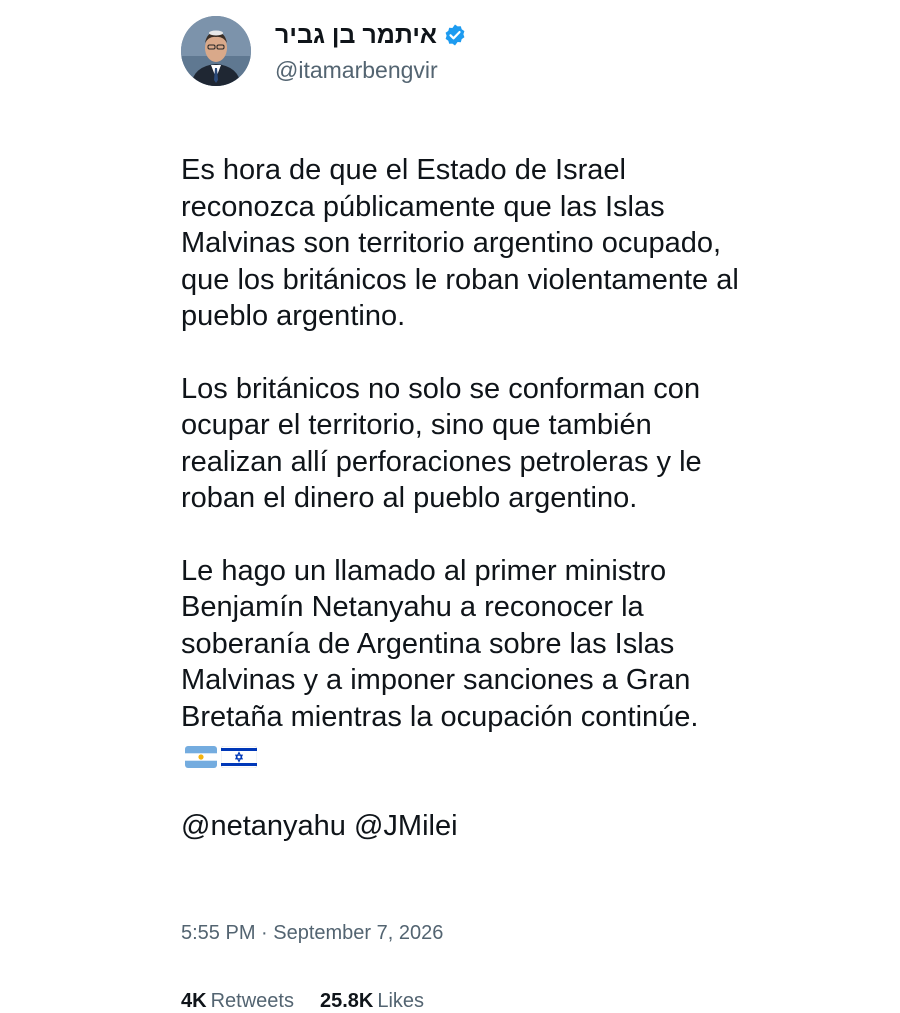  Describe the element at coordinates (194, 1000) in the screenshot. I see `retweets-count: 4K` at that location.